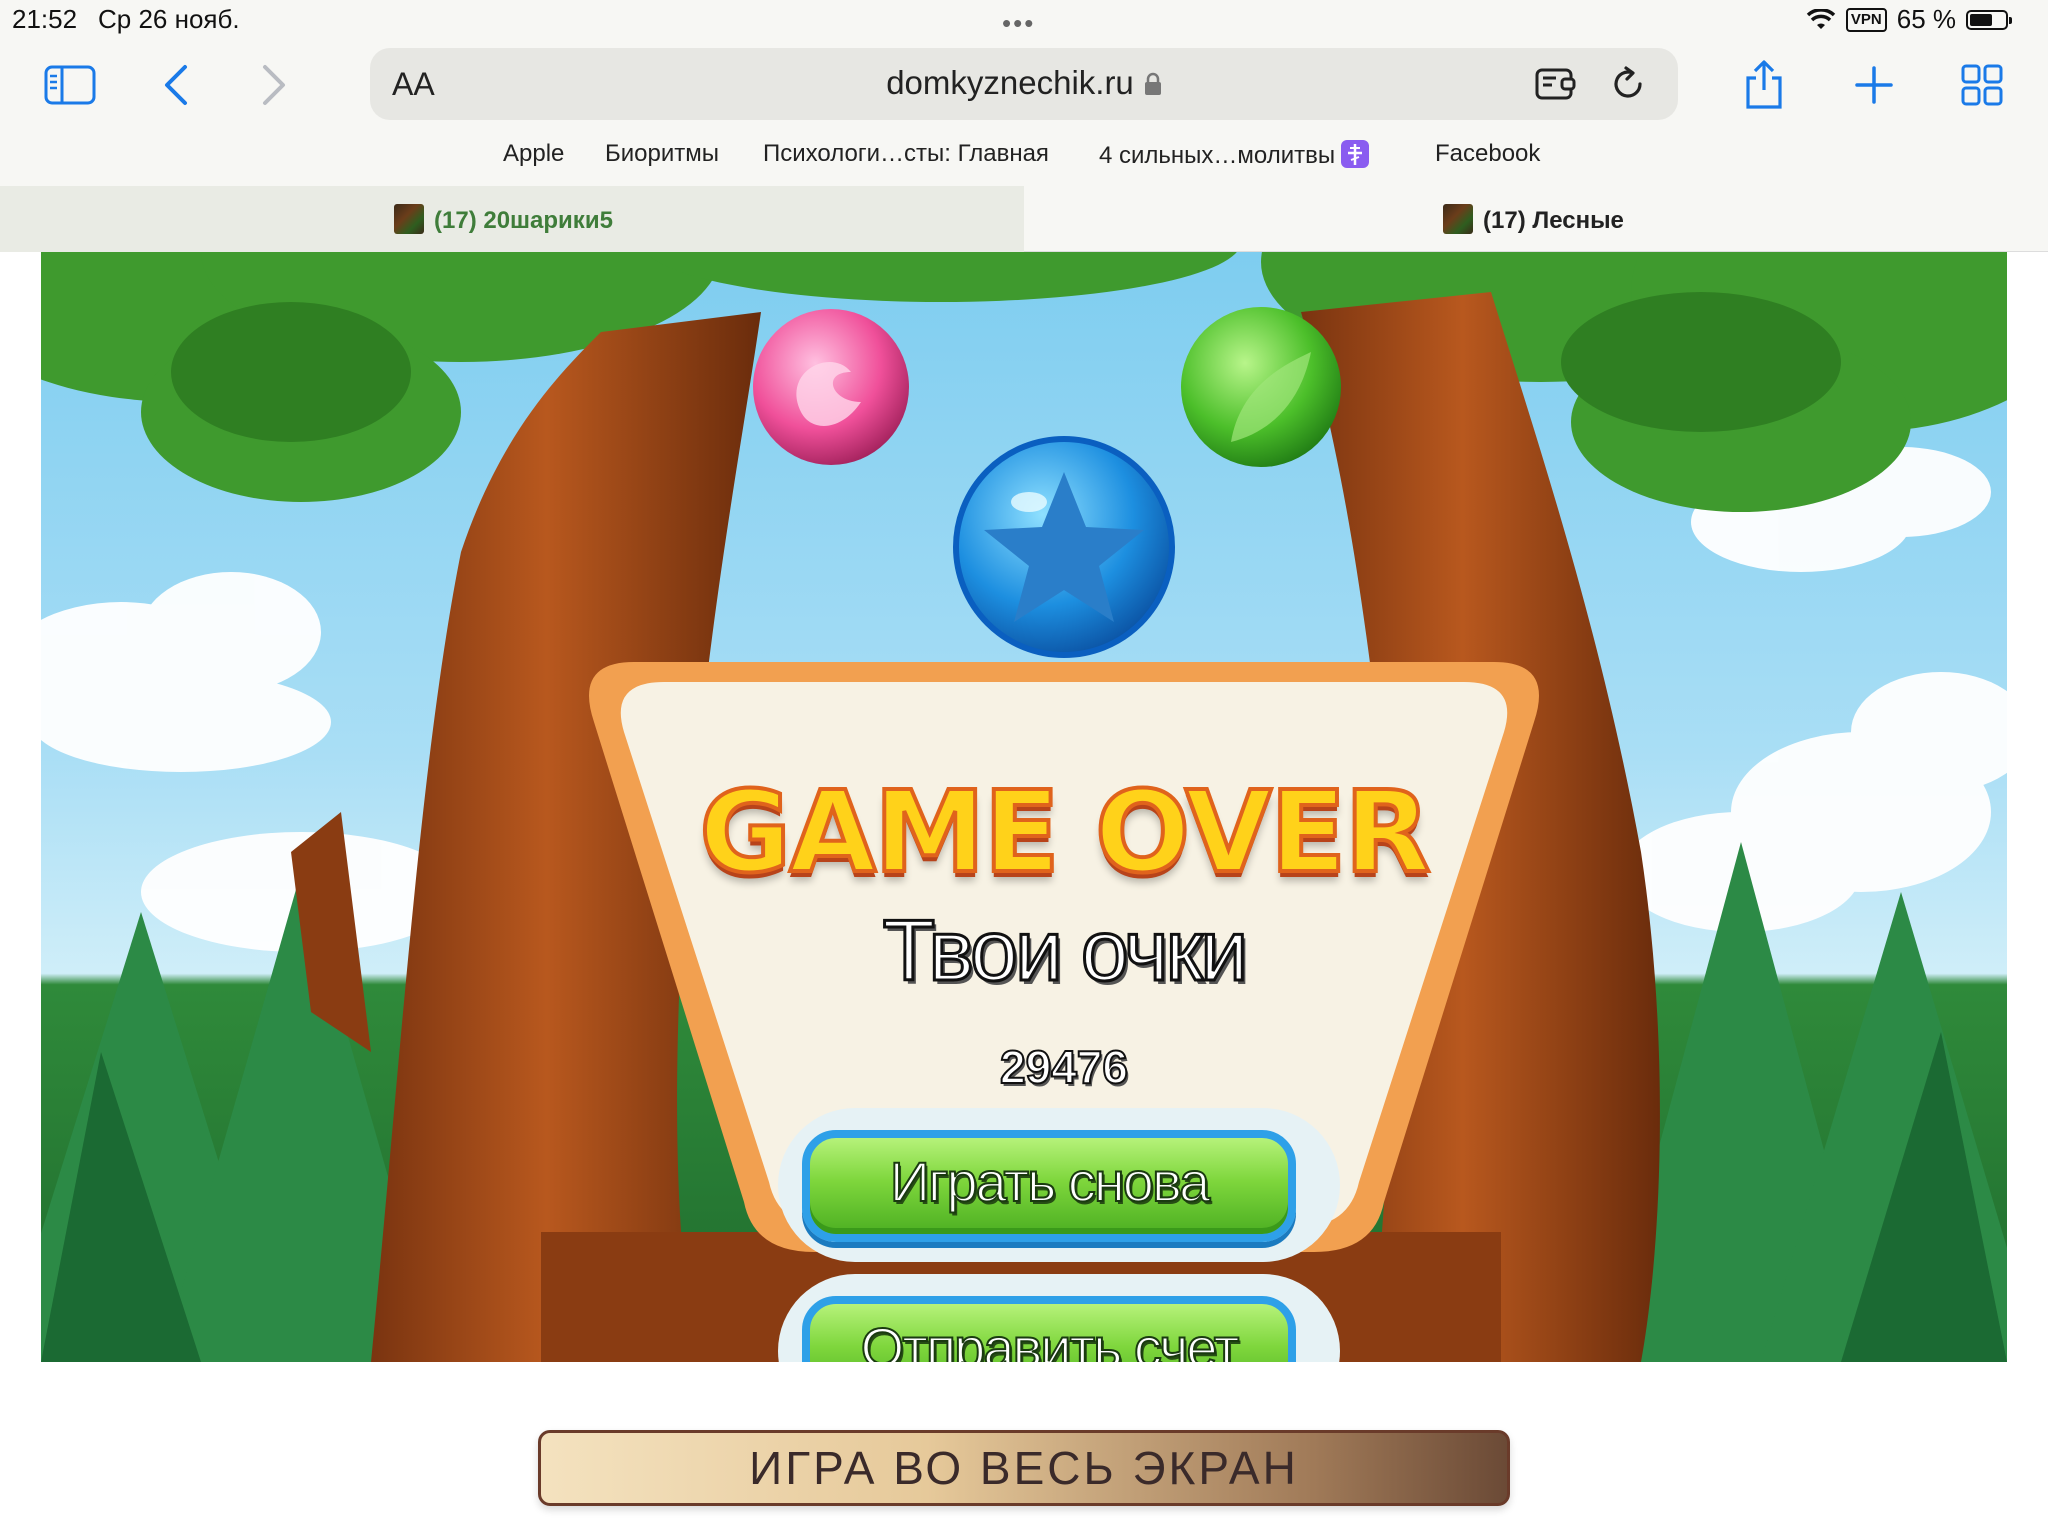 This screenshot has height=1536, width=2048. I want to click on lock-icon, so click(1152, 83).